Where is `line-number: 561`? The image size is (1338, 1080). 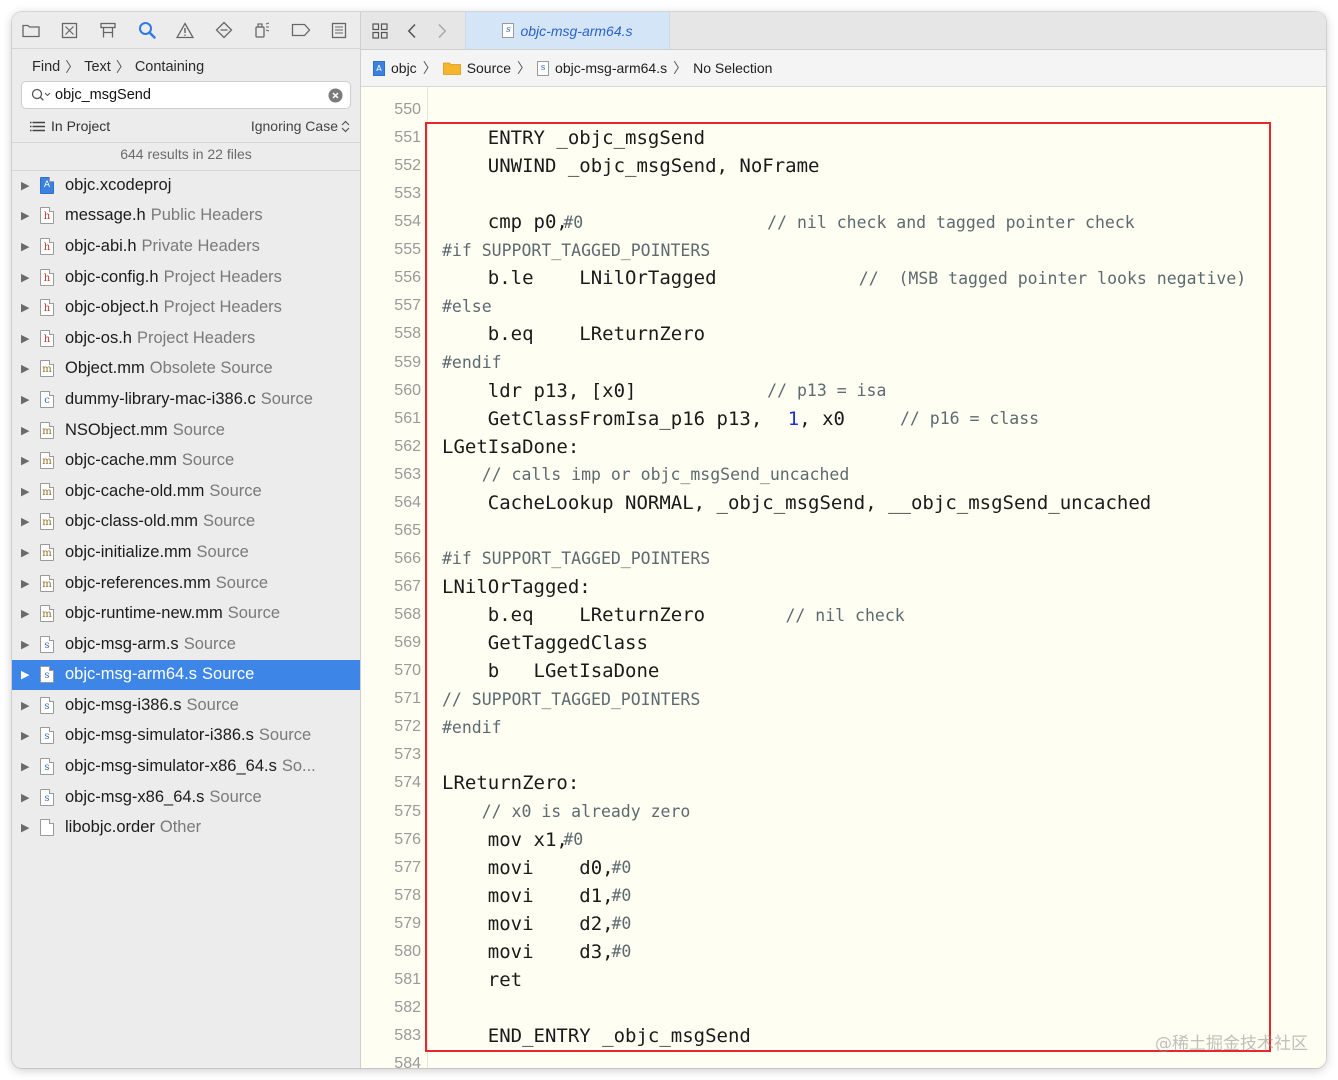
line-number: 561 is located at coordinates (391, 419).